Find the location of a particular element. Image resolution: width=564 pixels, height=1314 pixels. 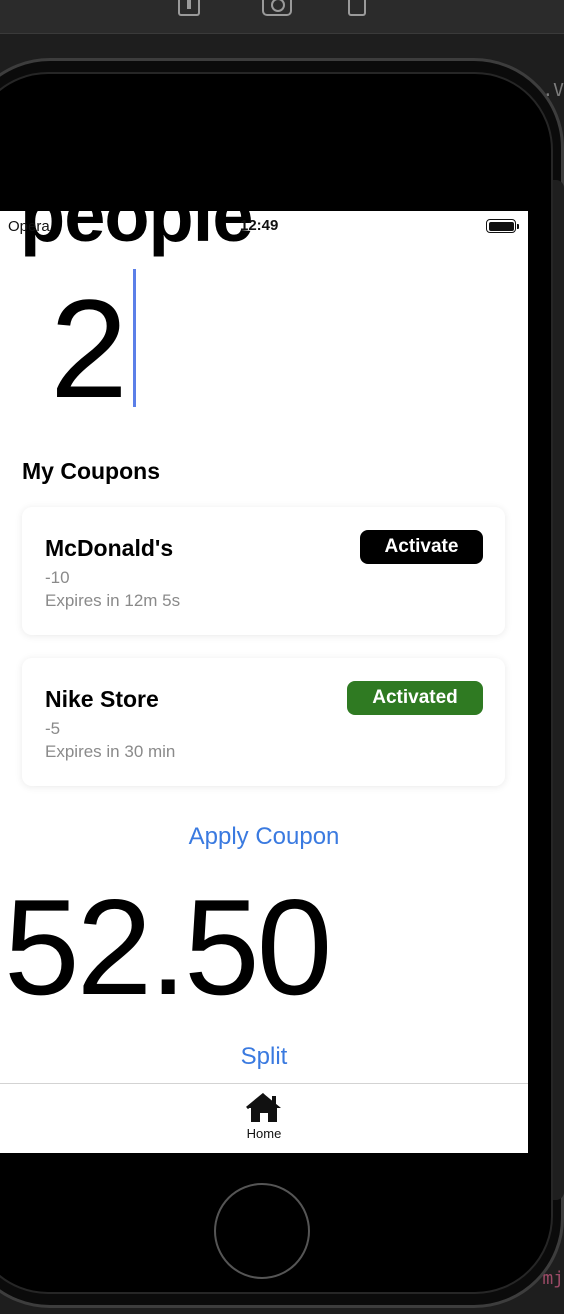

house-icon is located at coordinates (263, 1107).